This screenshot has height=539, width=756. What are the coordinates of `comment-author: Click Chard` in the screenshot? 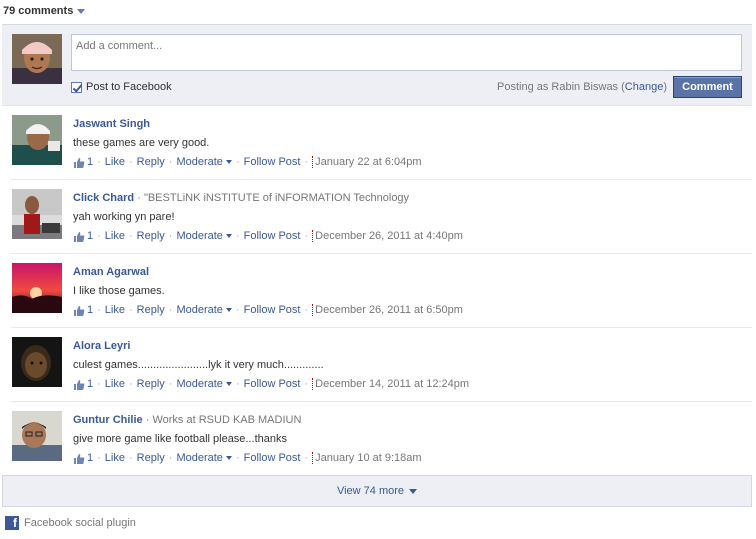 It's located at (103, 198).